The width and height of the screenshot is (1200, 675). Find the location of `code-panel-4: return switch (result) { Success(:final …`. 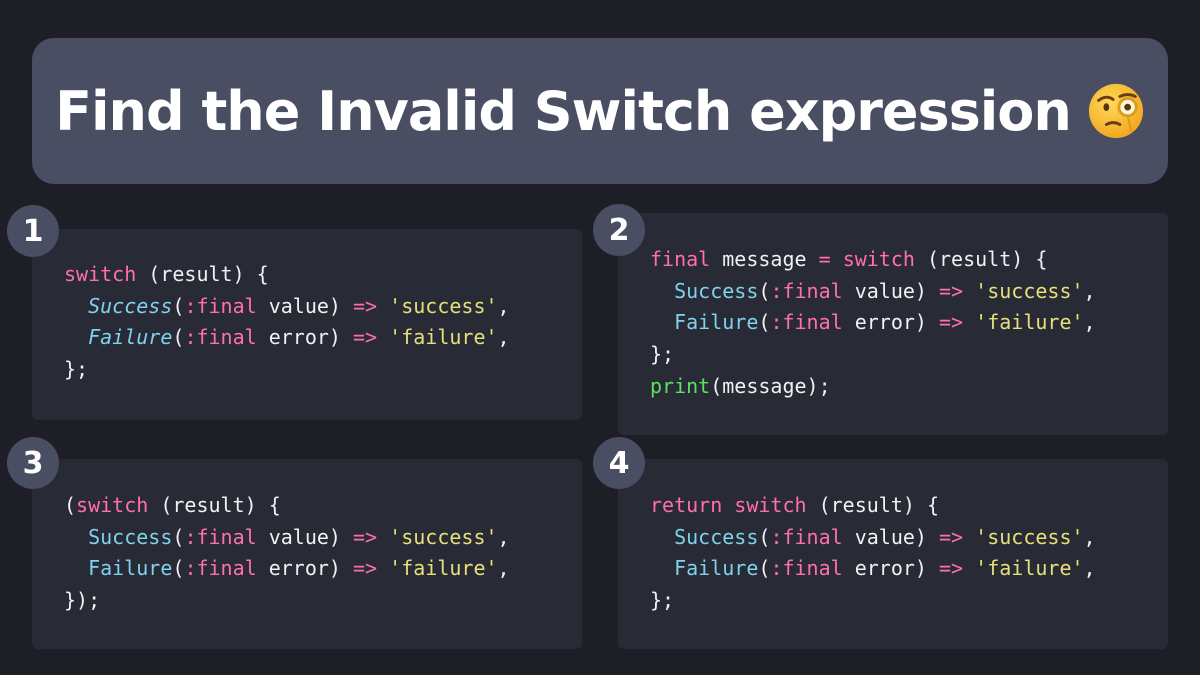

code-panel-4: return switch (result) { Success(:final … is located at coordinates (893, 554).